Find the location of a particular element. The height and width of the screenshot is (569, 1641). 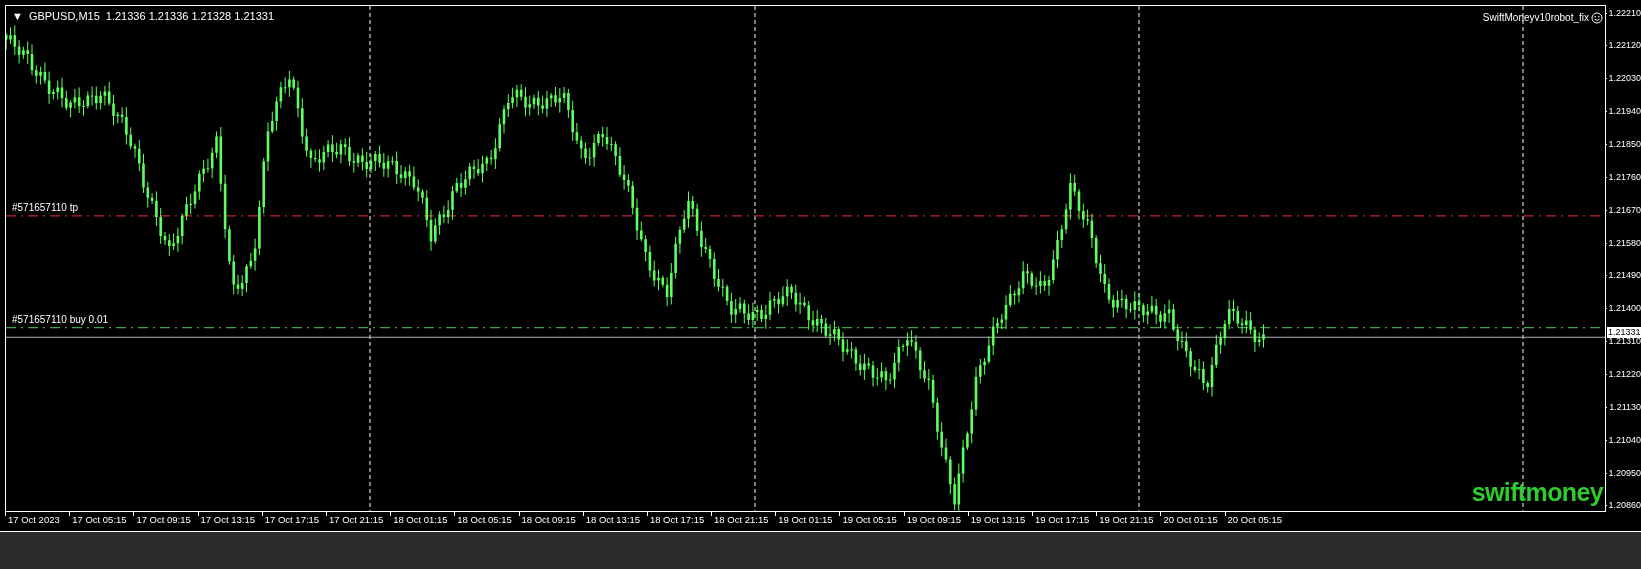

price-tick-label: 1.20860 is located at coordinates (1624, 506).